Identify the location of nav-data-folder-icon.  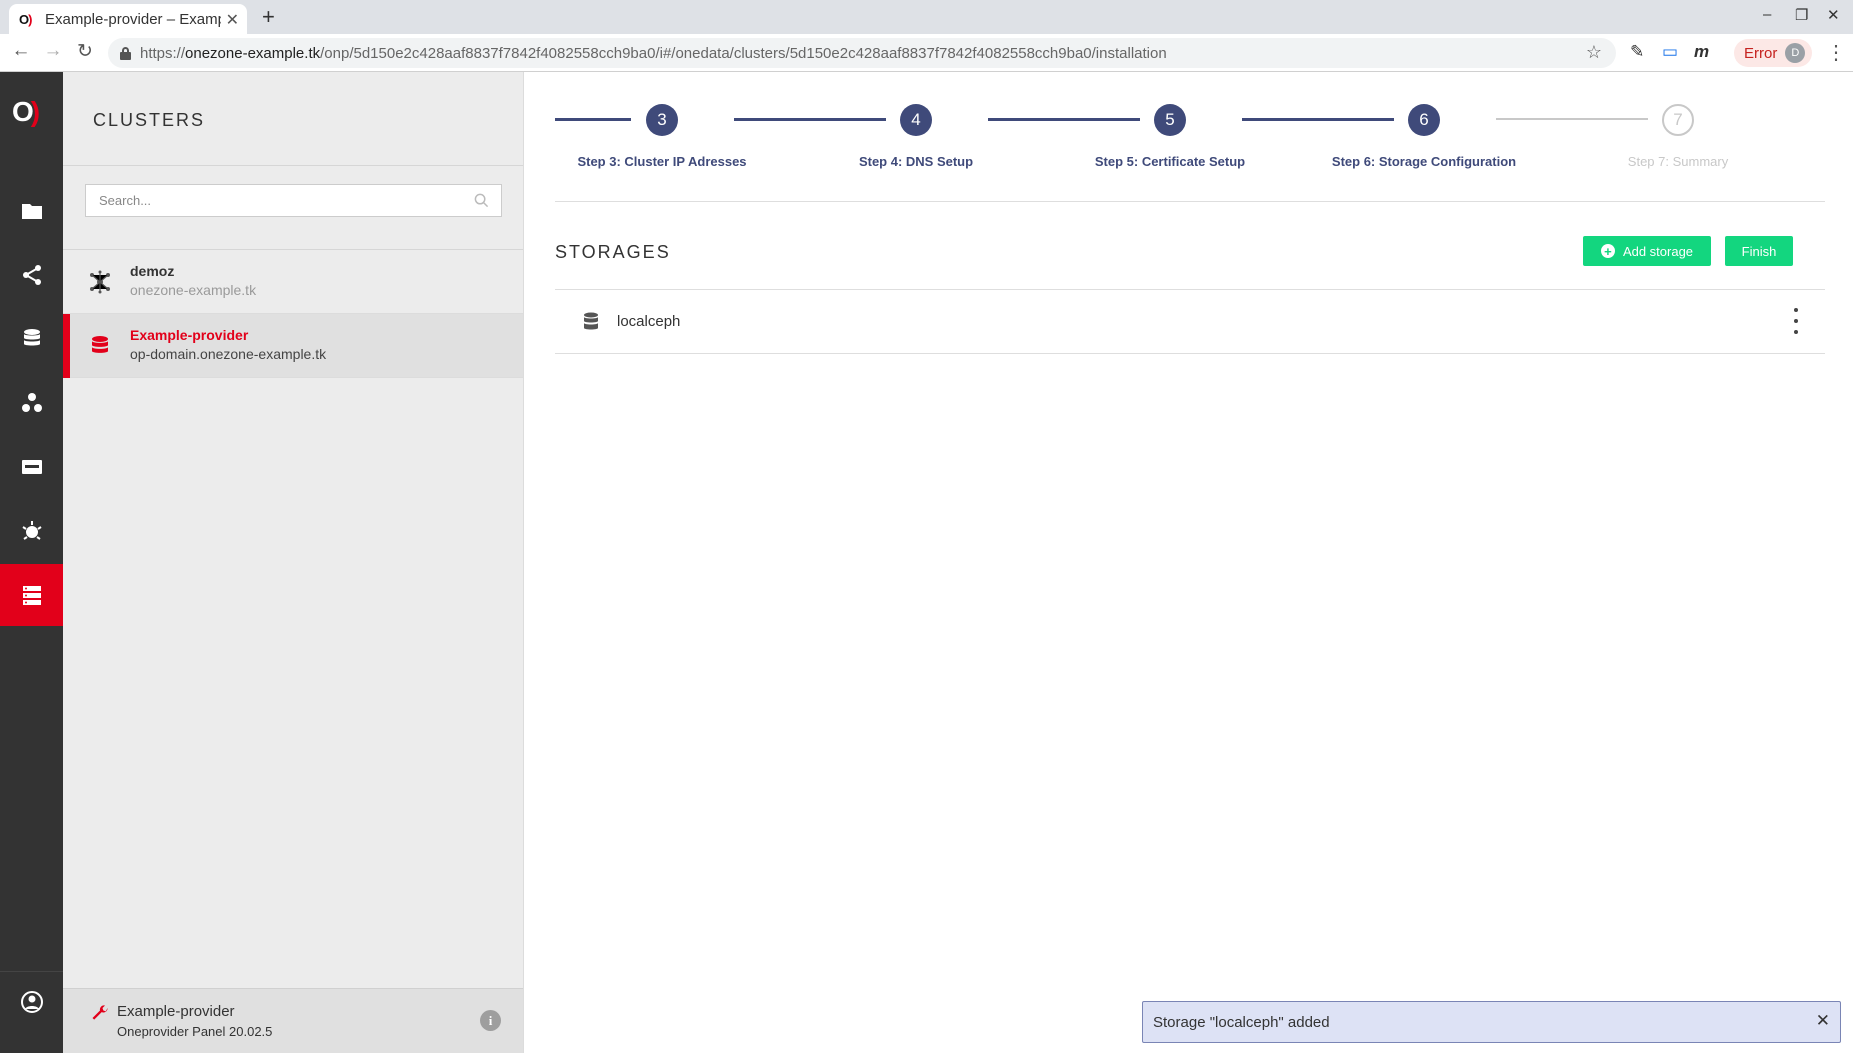
(31, 211).